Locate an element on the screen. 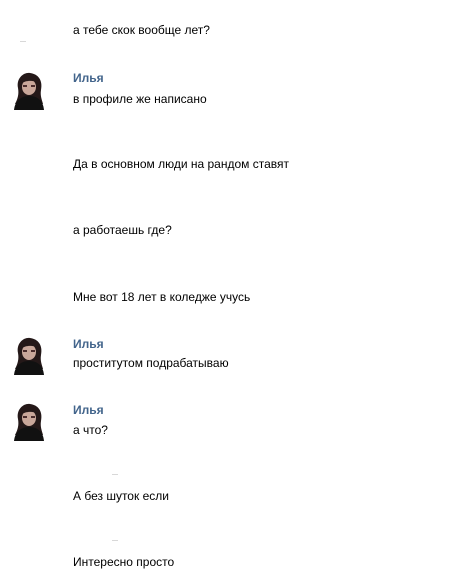 The width and height of the screenshot is (455, 581). message-text: А без шуток если is located at coordinates (121, 496).